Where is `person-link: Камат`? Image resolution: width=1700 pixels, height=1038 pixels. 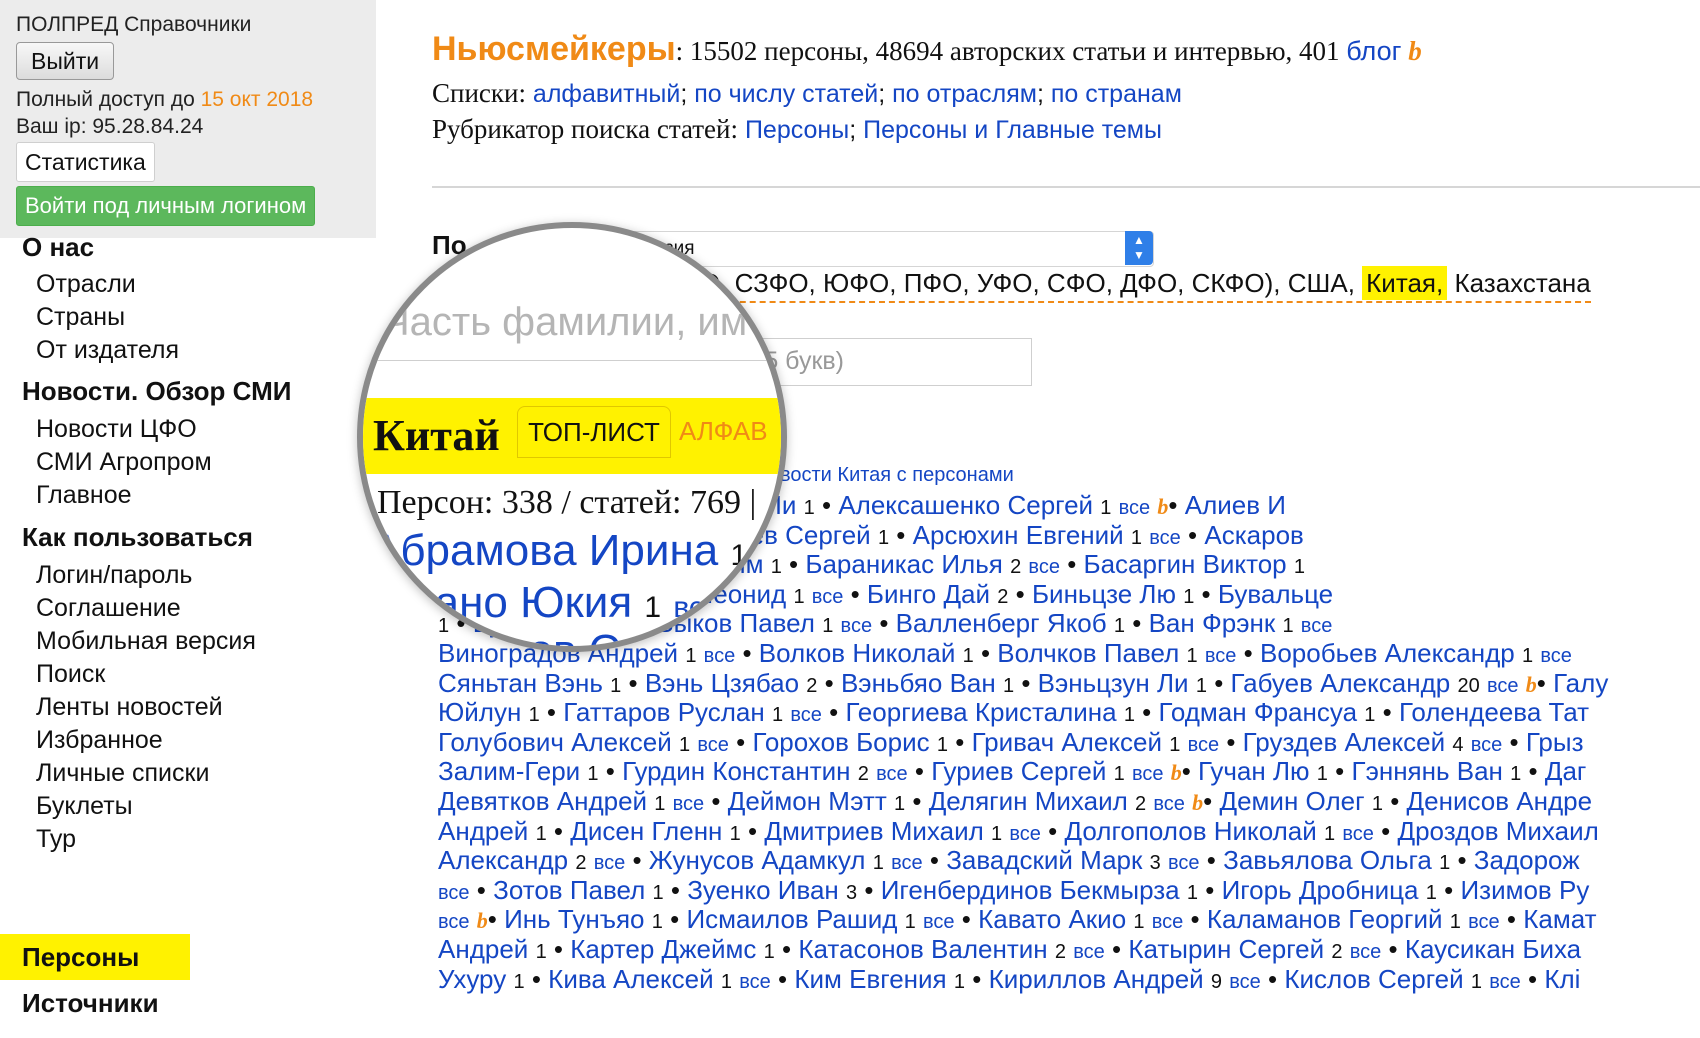
person-link: Камат is located at coordinates (1559, 919).